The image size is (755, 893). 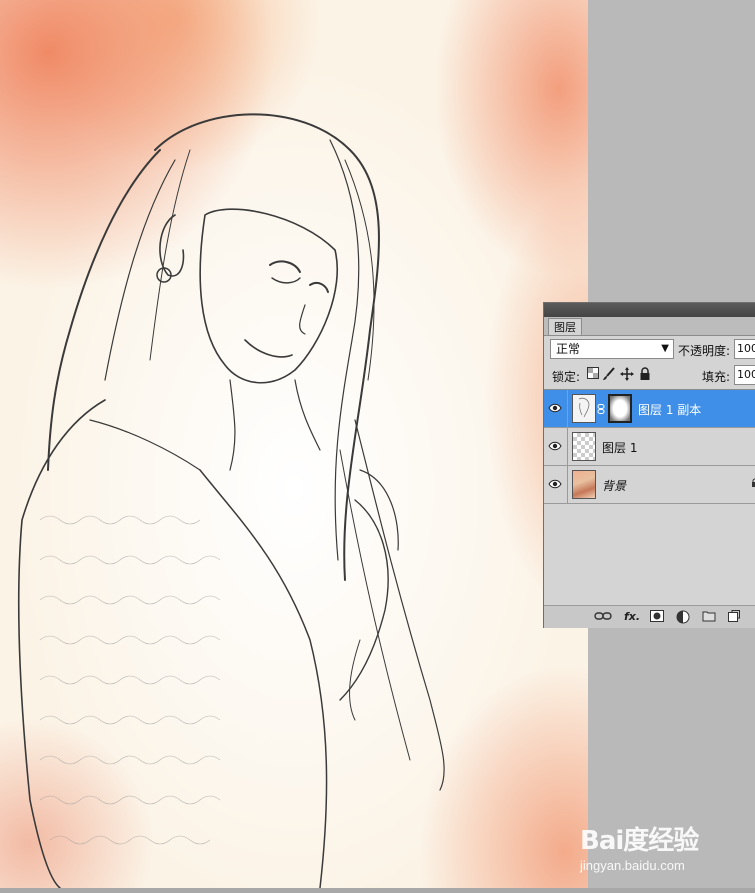 What do you see at coordinates (603, 617) in the screenshot?
I see `link-layers-icon` at bounding box center [603, 617].